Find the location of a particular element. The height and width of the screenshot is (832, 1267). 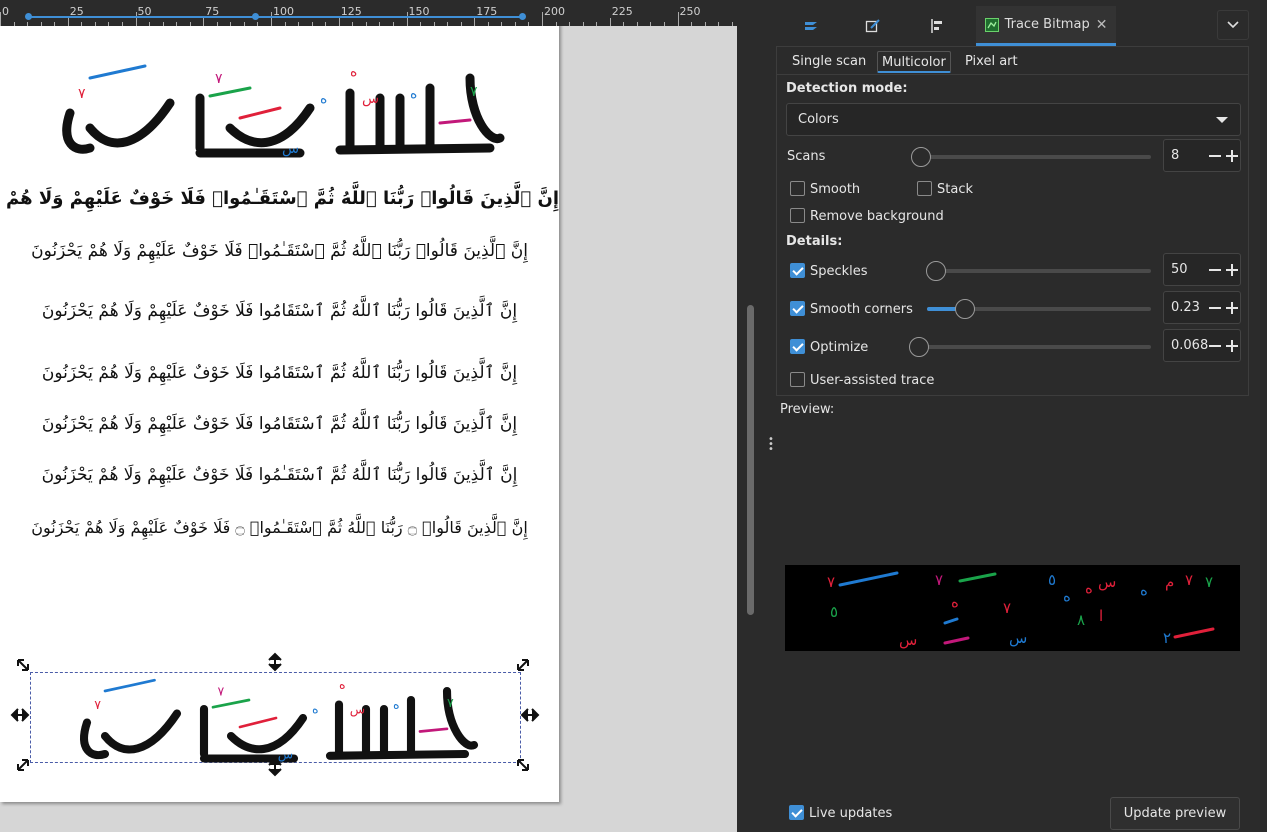

optimize-slider is located at coordinates (1030, 347).